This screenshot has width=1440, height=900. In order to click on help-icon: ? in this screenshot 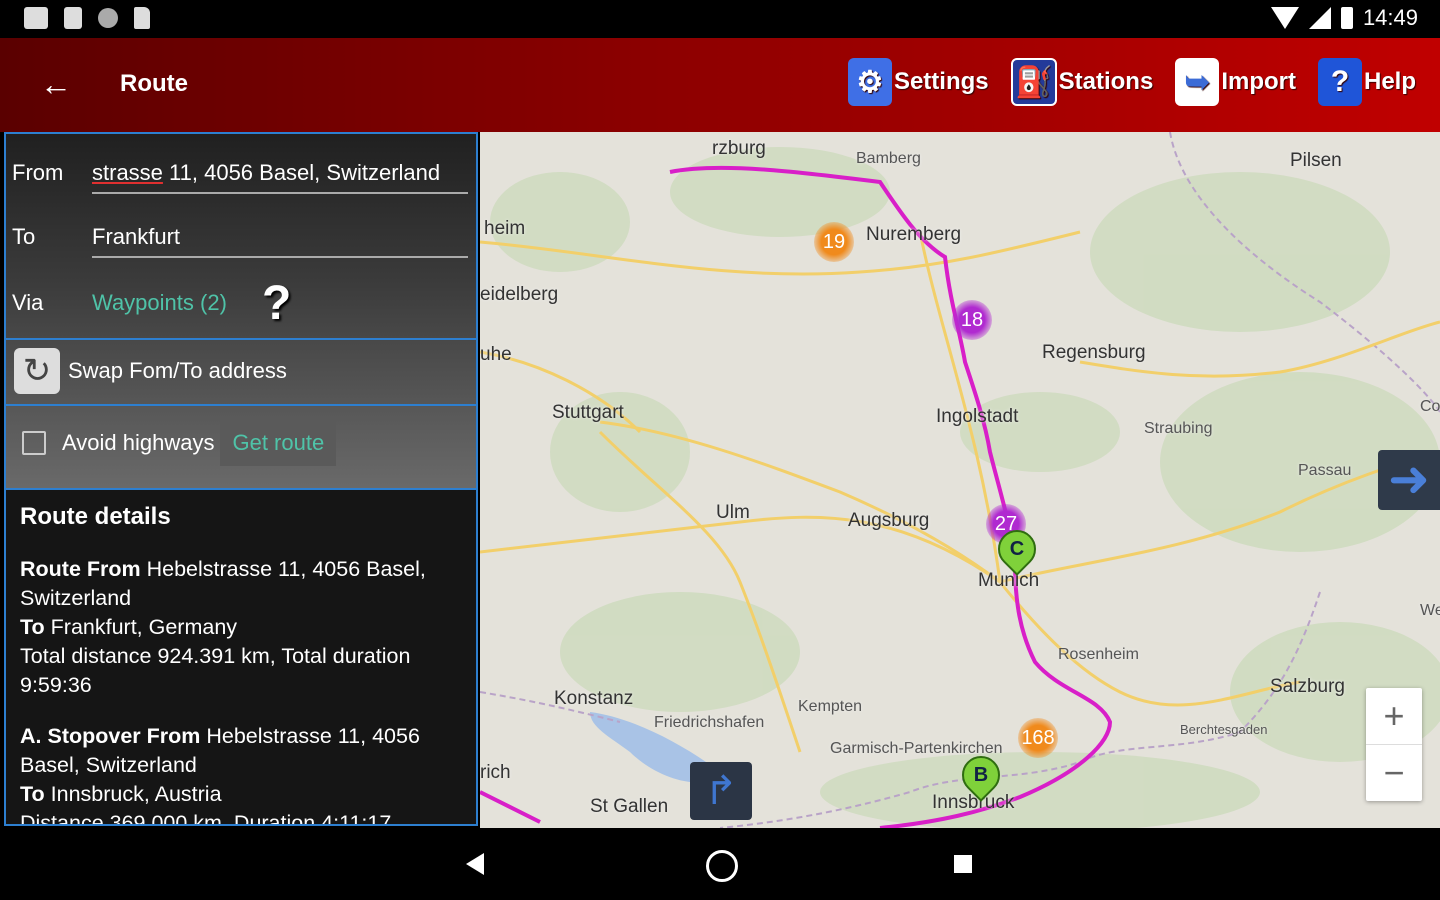, I will do `click(1339, 82)`.